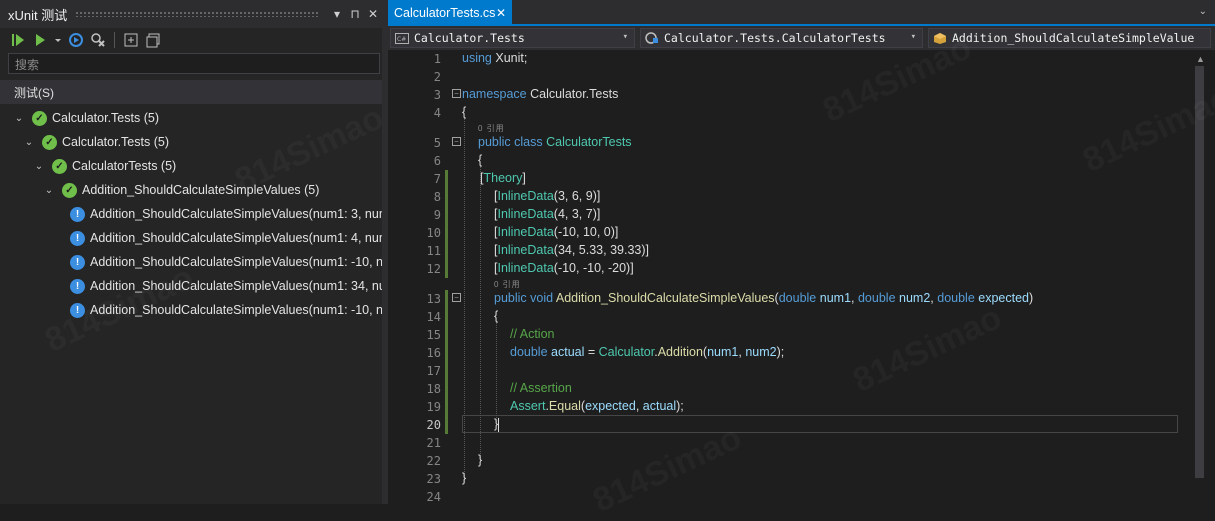 This screenshot has height=521, width=1215. What do you see at coordinates (191, 92) in the screenshot?
I see `tests-group-header: 测试(S)` at bounding box center [191, 92].